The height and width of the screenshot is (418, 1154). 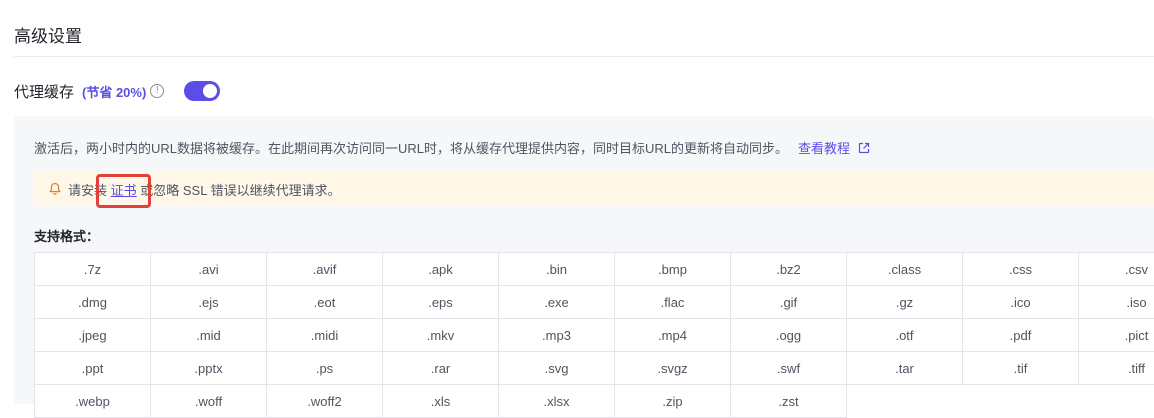 I want to click on format-cell: .tiff, so click(x=1116, y=368).